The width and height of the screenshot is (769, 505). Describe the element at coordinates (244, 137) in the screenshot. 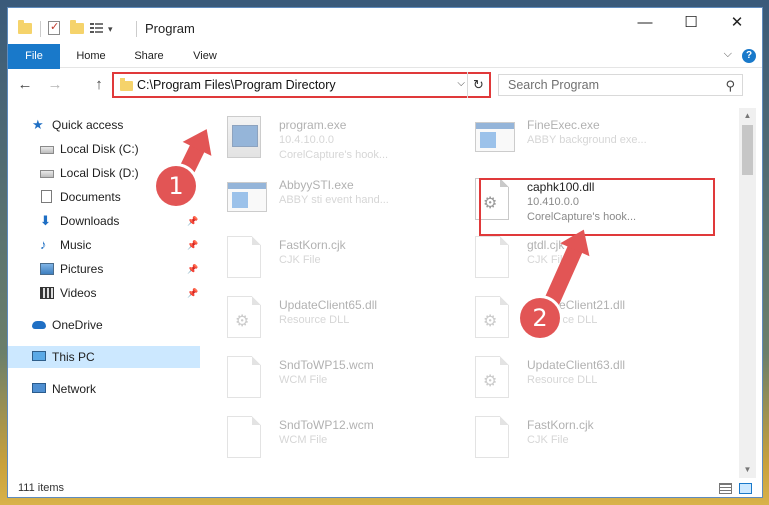

I see `exe-file-icon` at that location.